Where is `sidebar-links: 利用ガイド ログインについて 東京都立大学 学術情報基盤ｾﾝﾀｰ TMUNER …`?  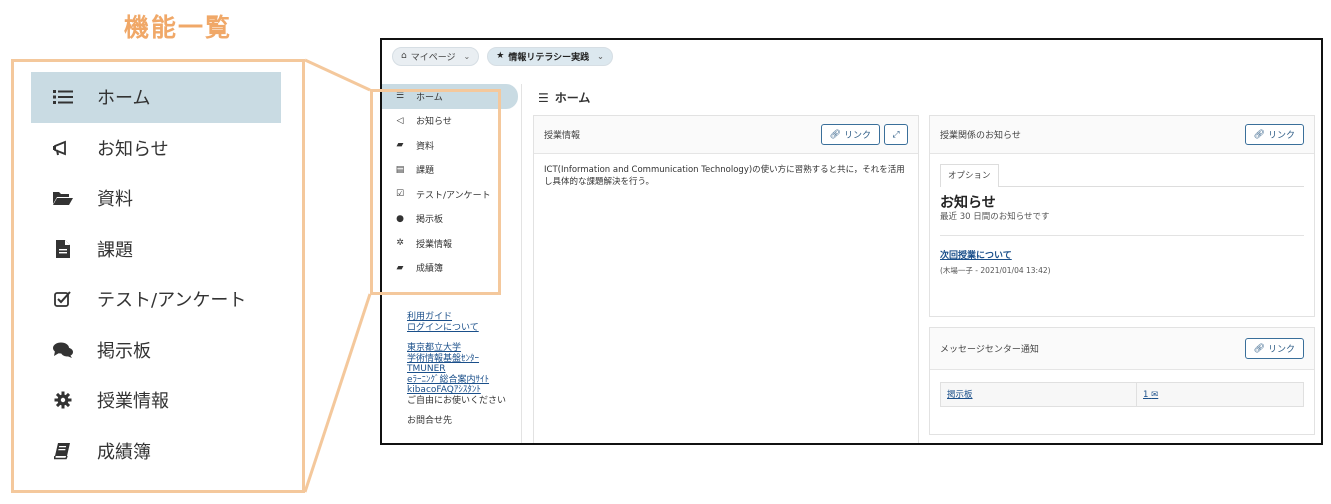 sidebar-links: 利用ガイド ログインについて 東京都立大学 学術情報基盤ｾﾝﾀｰ TMUNER … is located at coordinates (456, 369).